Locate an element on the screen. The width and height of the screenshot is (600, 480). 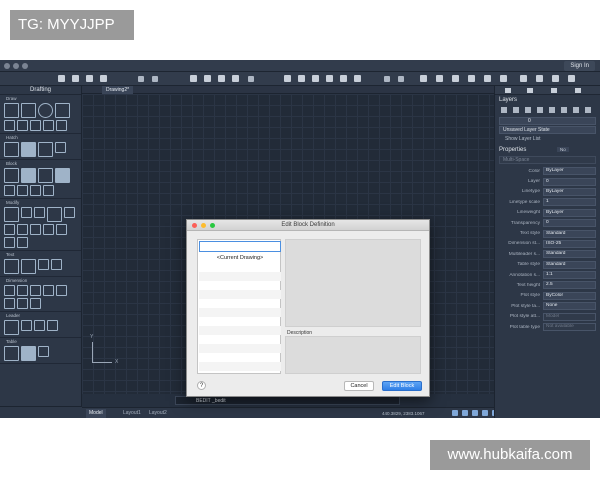
polar-tracking-icon is located at coordinates (485, 413).